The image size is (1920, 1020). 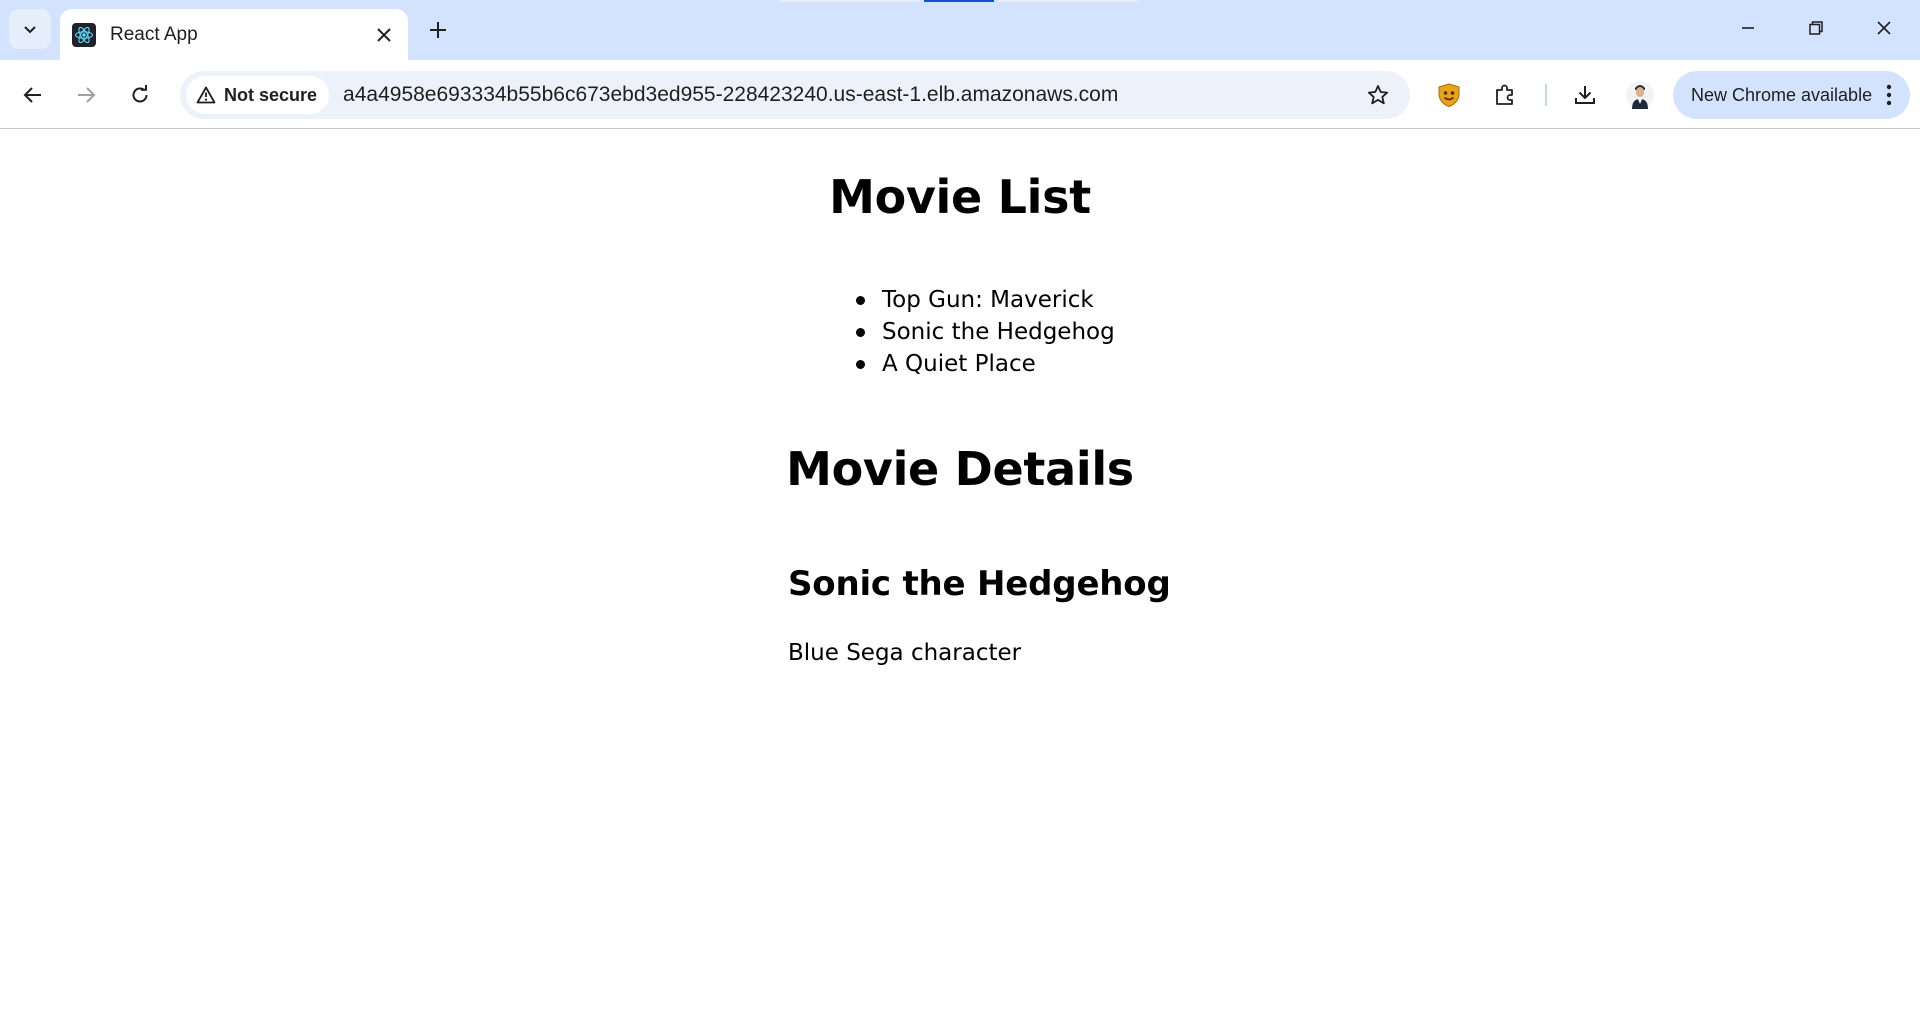 I want to click on movie-list-heading: Movie List, so click(x=960, y=197).